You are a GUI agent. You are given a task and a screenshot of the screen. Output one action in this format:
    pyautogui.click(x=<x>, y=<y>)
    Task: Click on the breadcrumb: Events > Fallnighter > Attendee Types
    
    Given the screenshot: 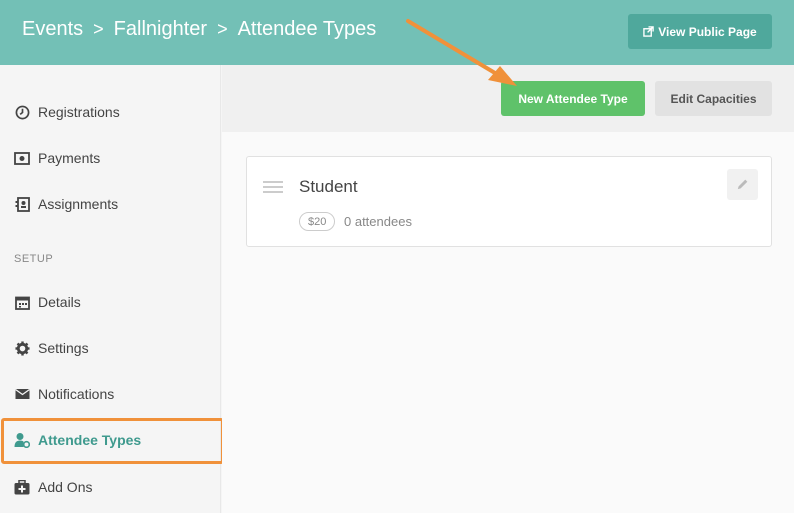 What is the action you would take?
    pyautogui.click(x=199, y=29)
    